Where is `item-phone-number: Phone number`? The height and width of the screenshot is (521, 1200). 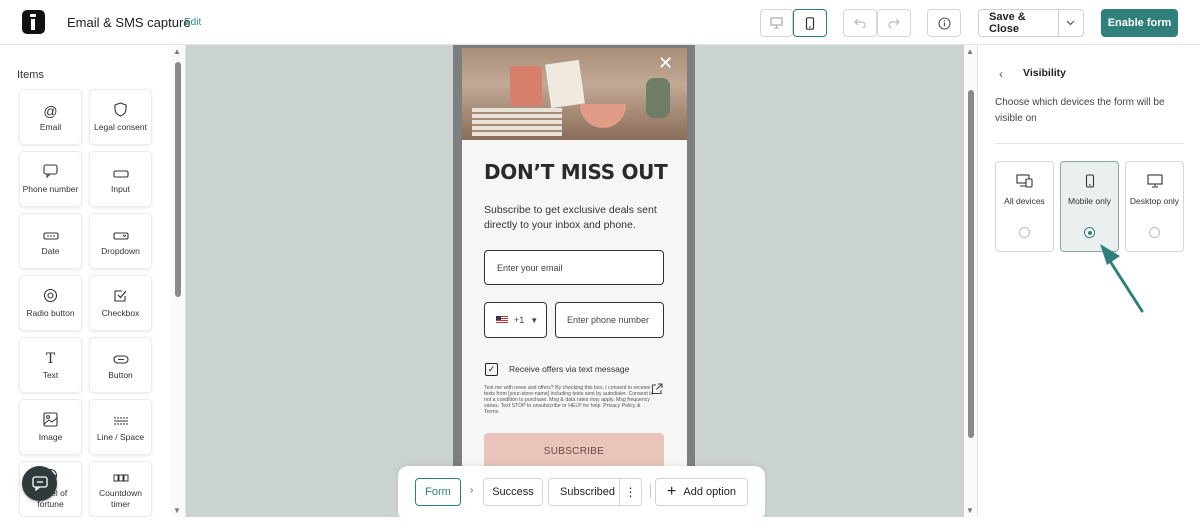 item-phone-number: Phone number is located at coordinates (50, 179).